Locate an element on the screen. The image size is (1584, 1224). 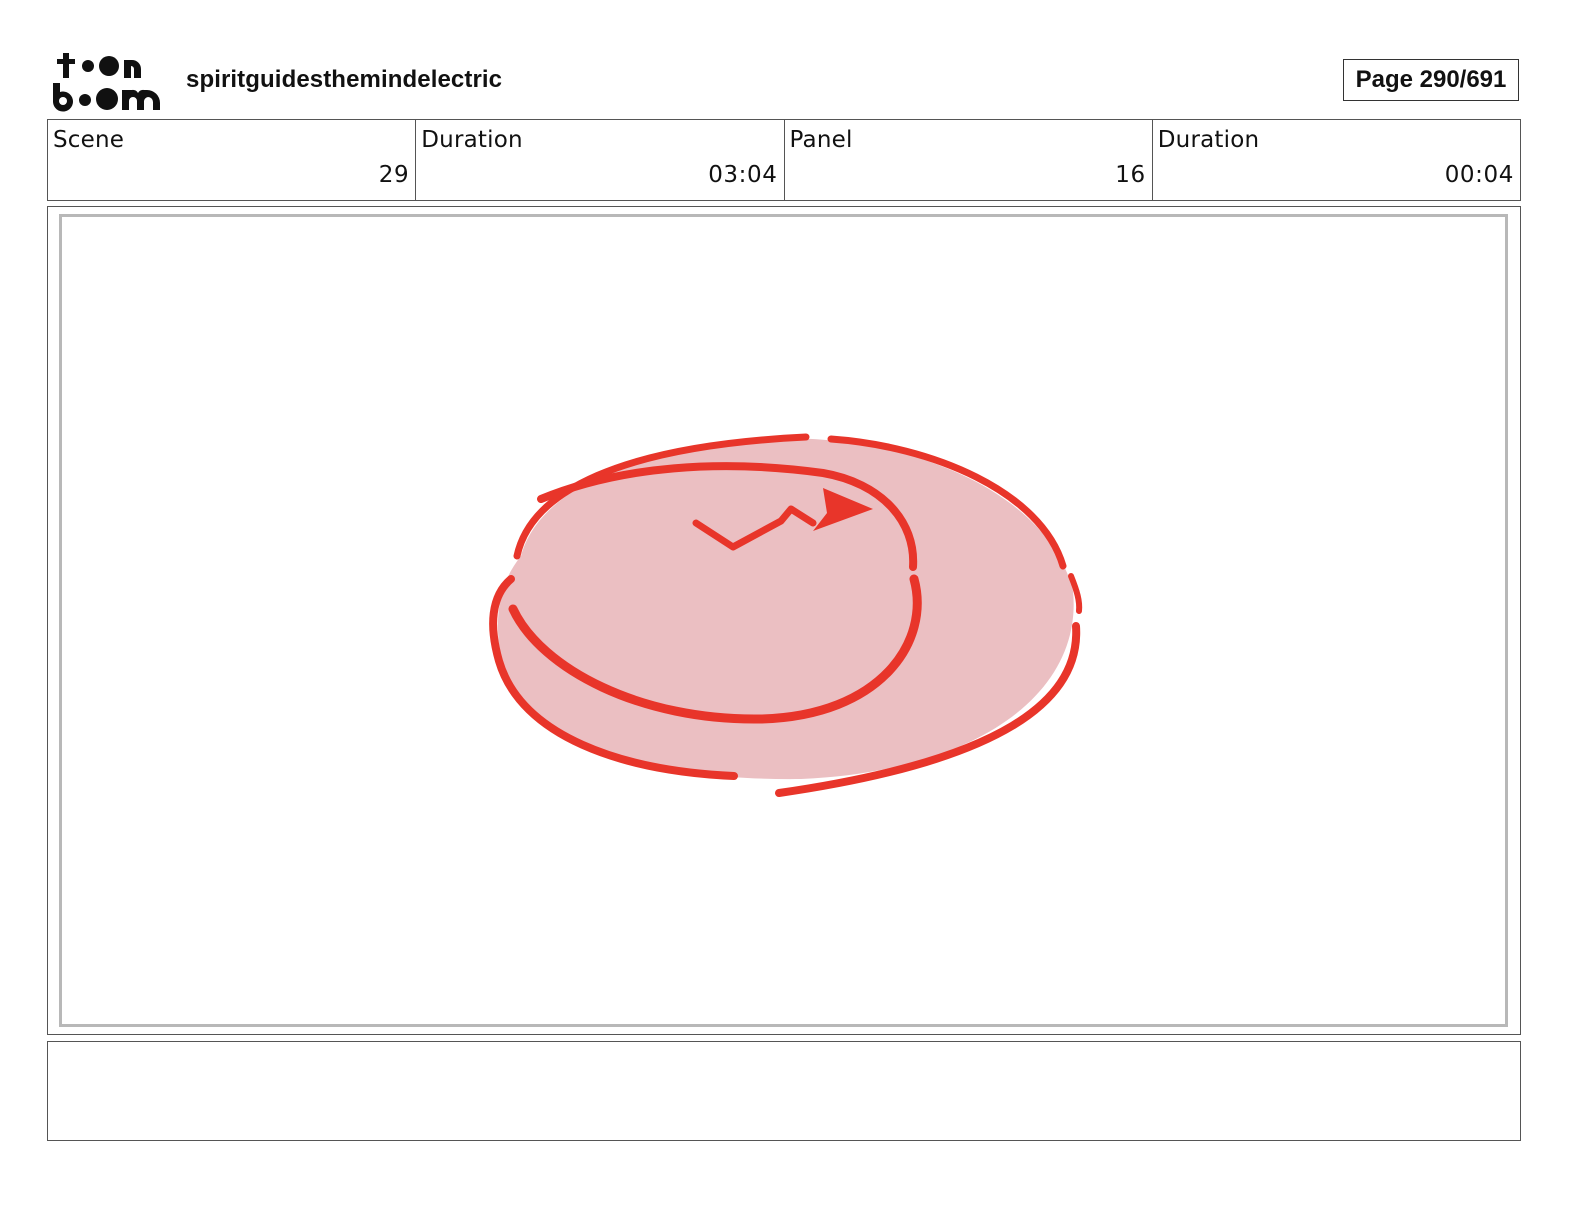
panel-cell: Panel 16 is located at coordinates (967, 160).